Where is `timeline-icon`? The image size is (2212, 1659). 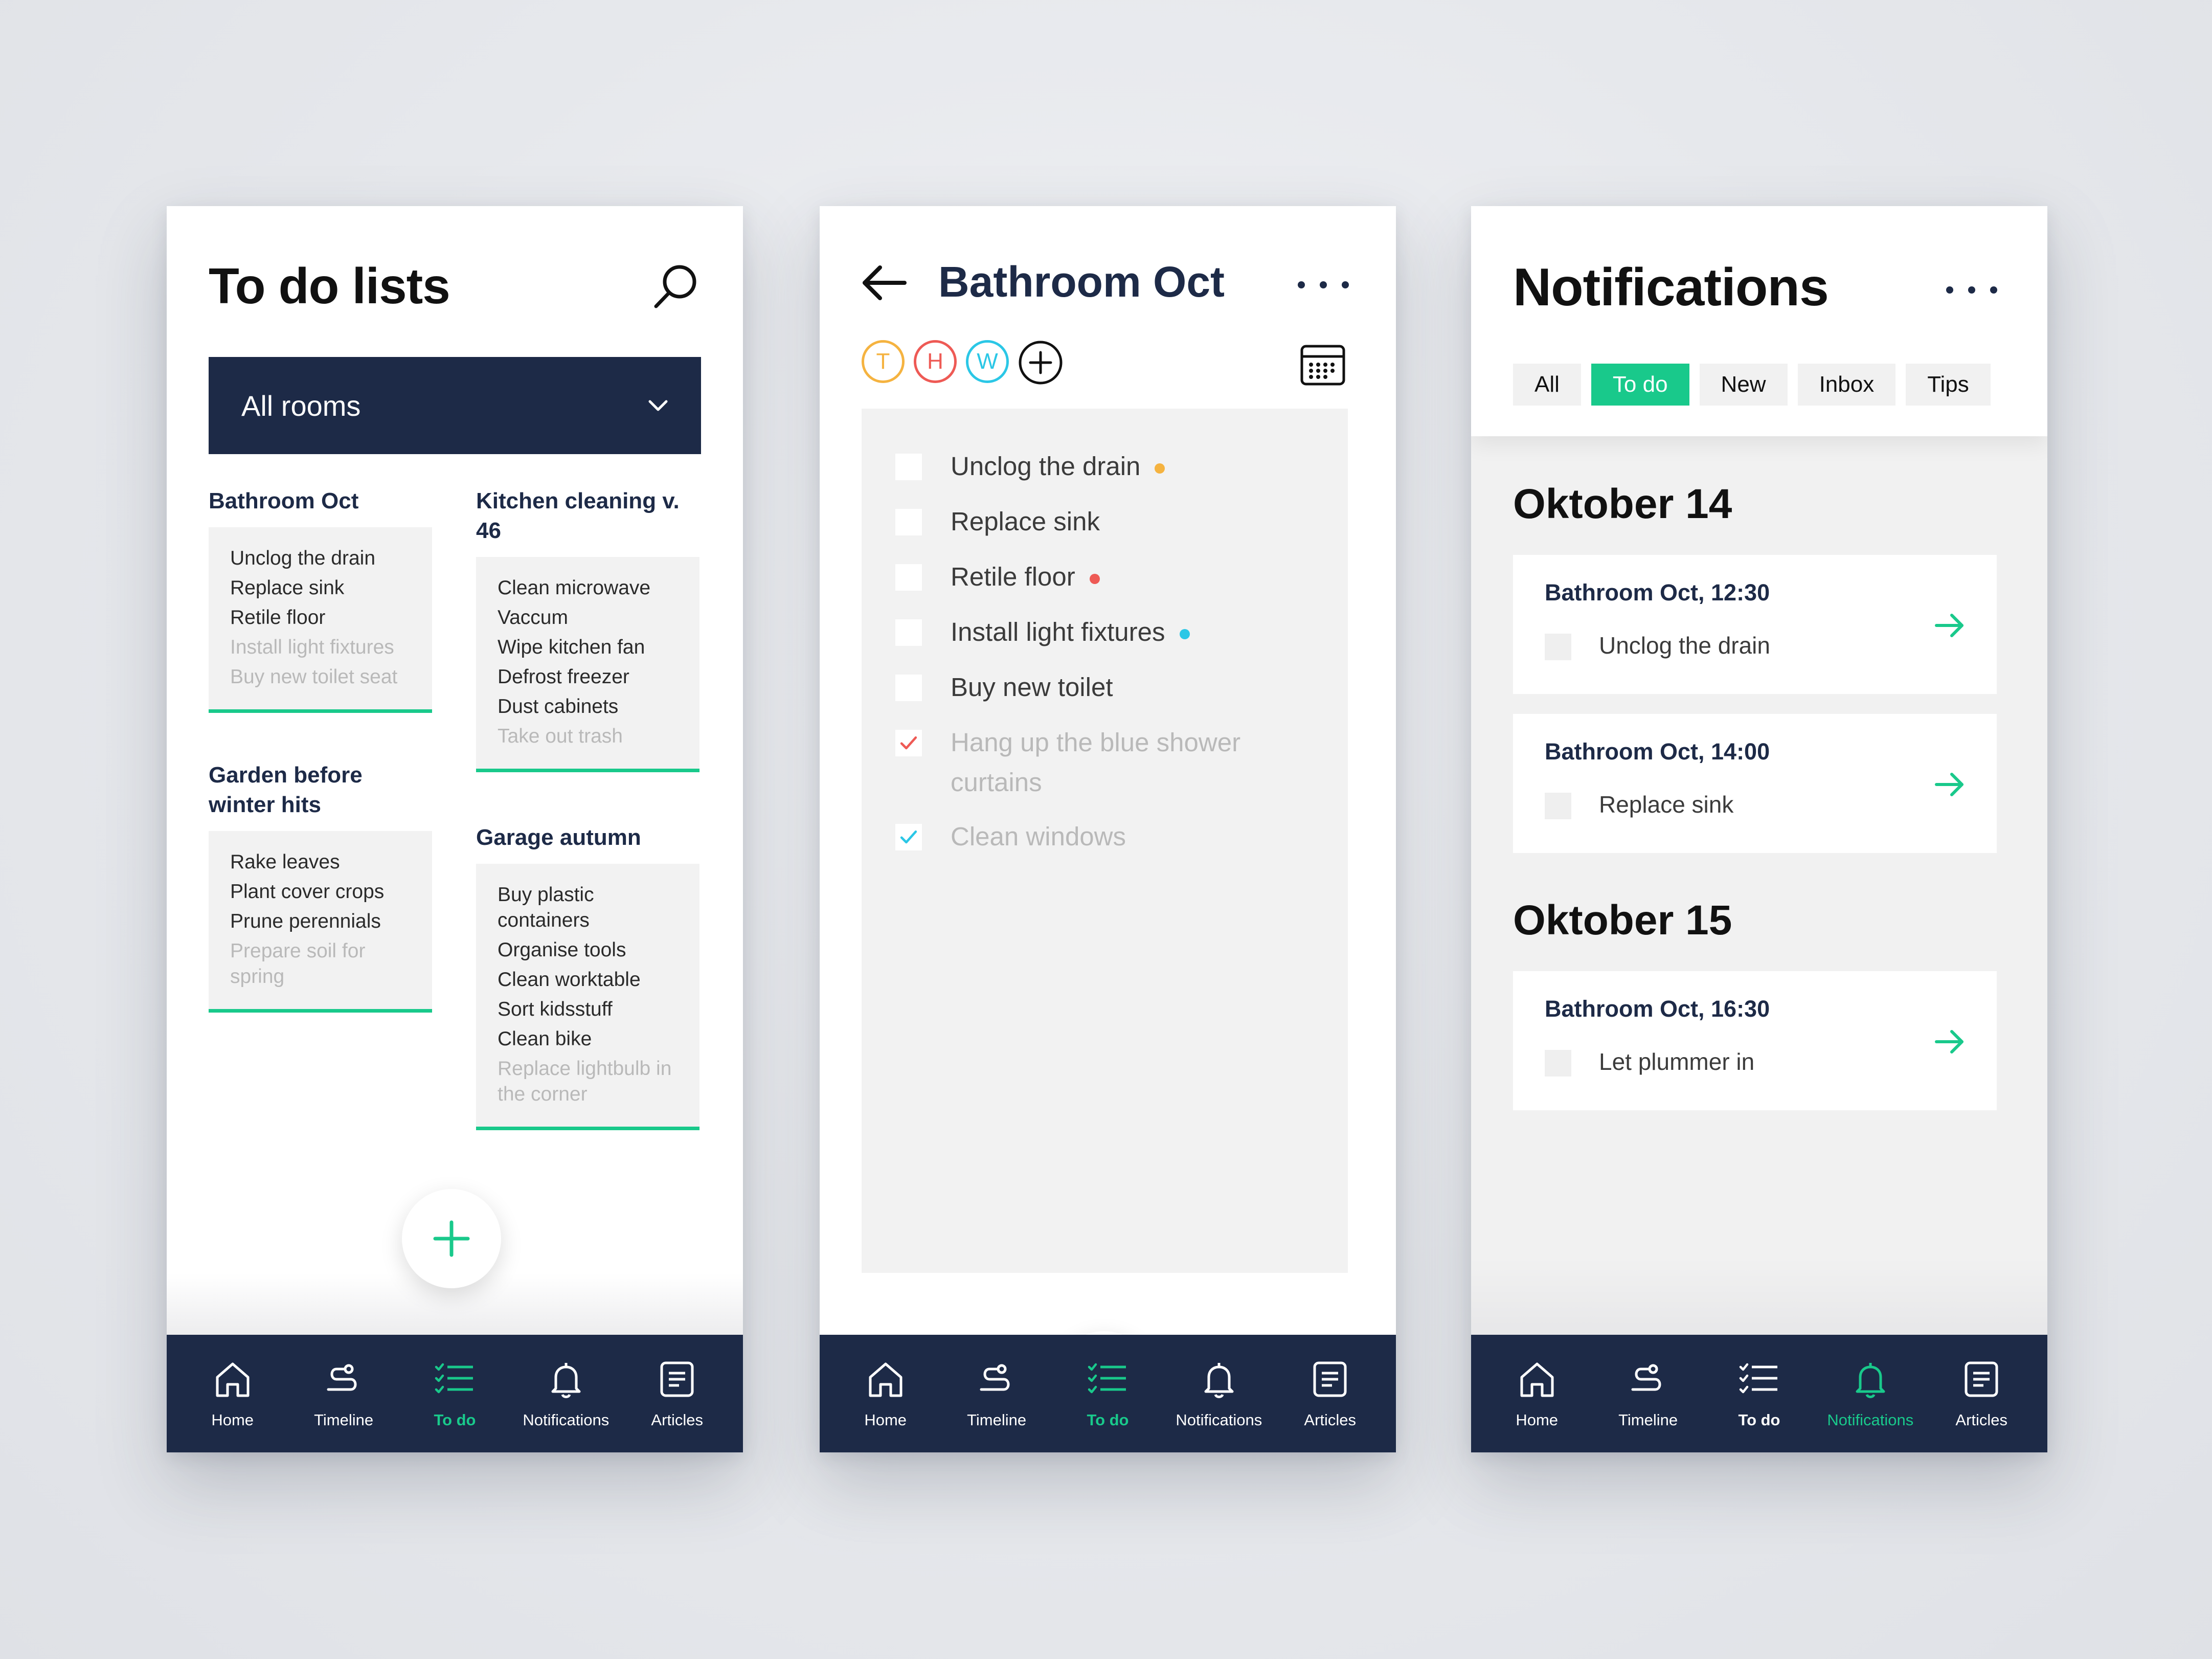 timeline-icon is located at coordinates (995, 1378).